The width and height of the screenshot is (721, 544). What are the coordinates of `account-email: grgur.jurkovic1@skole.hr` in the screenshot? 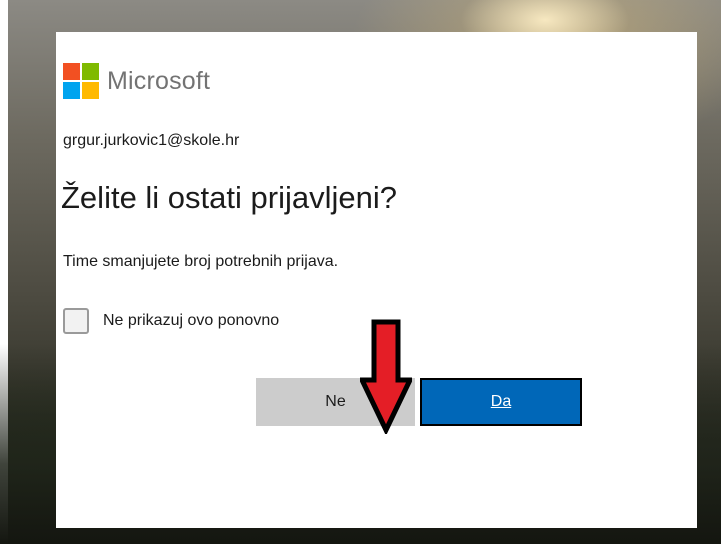 It's located at (151, 140).